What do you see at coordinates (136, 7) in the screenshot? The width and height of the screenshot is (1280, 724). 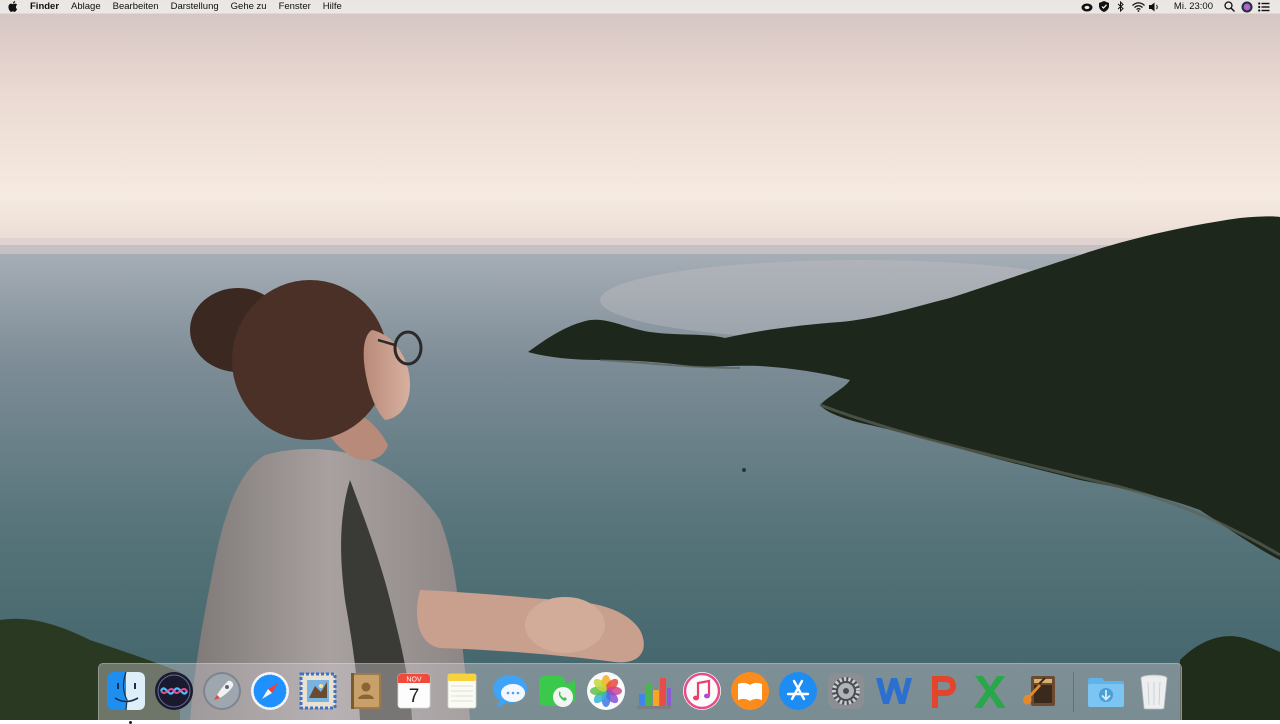 I see `menu-bearbeiten: Bearbeiten` at bounding box center [136, 7].